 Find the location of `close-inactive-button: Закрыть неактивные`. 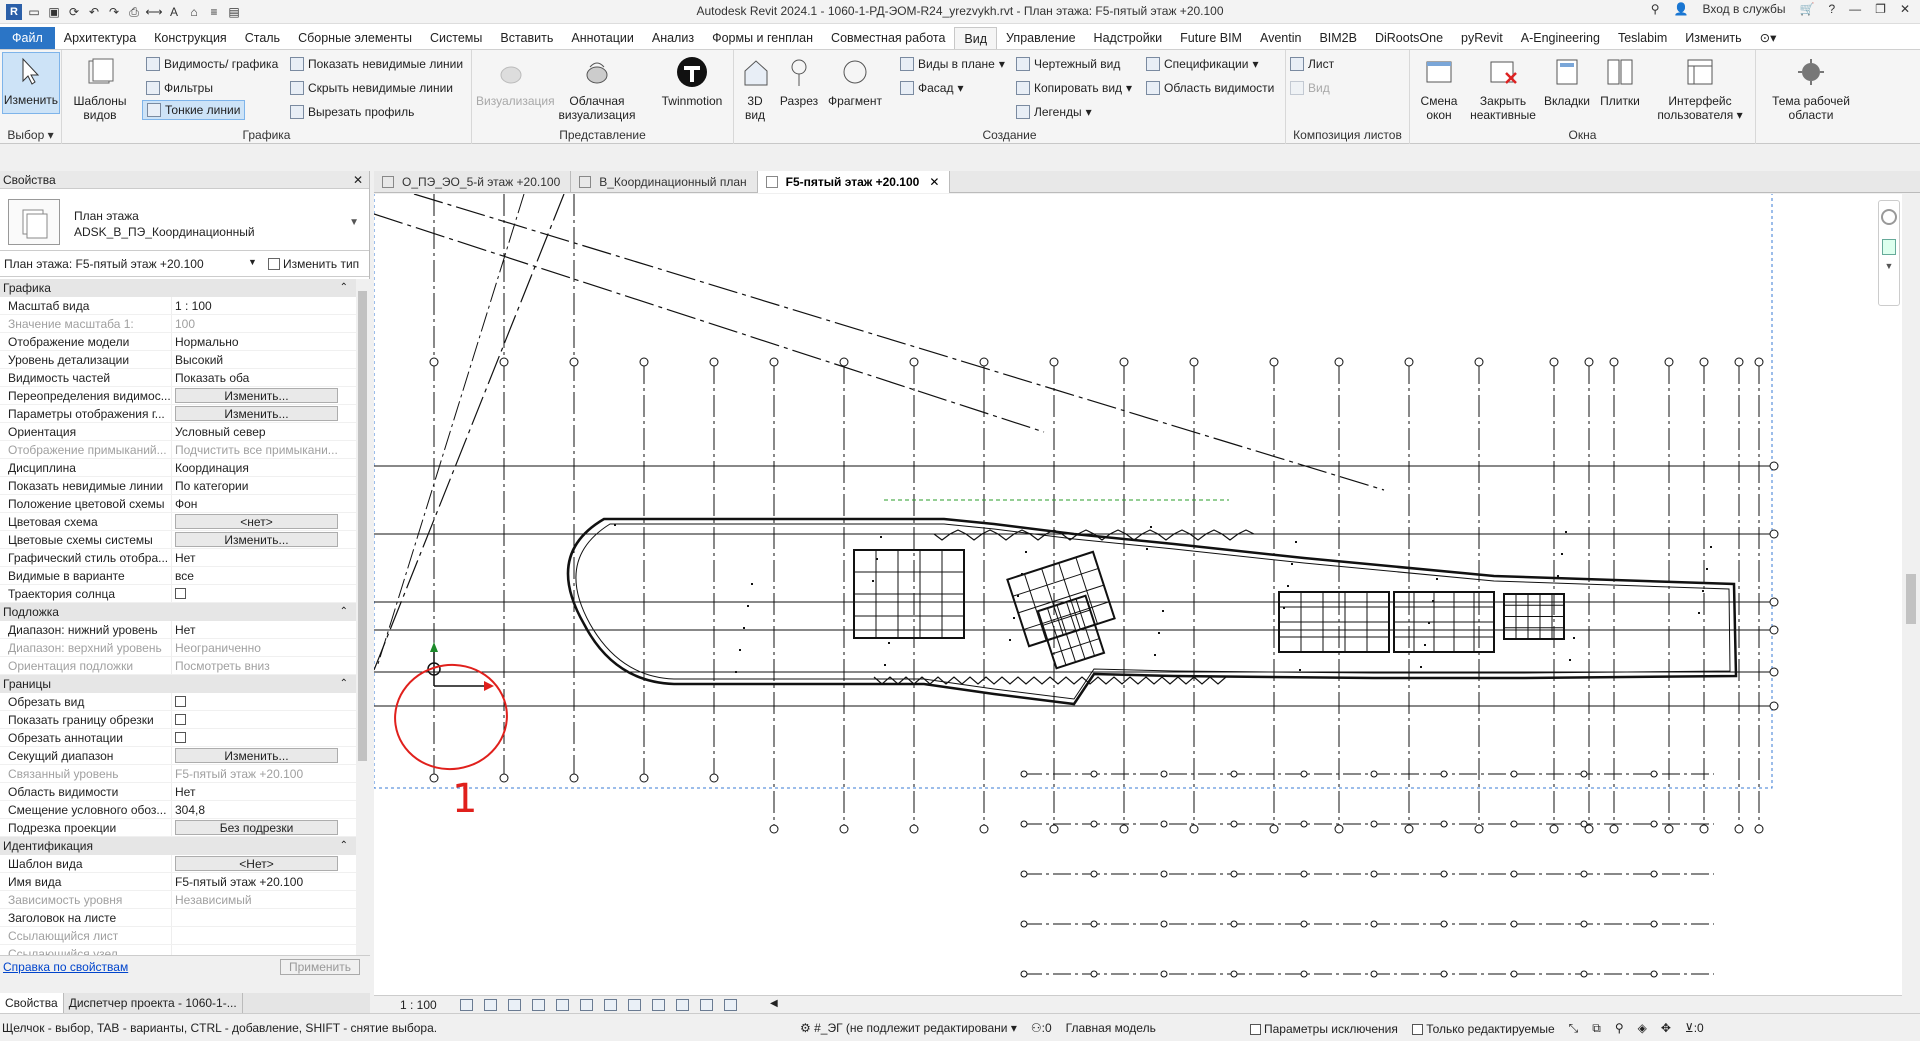

close-inactive-button: Закрыть неактивные is located at coordinates (1503, 88).